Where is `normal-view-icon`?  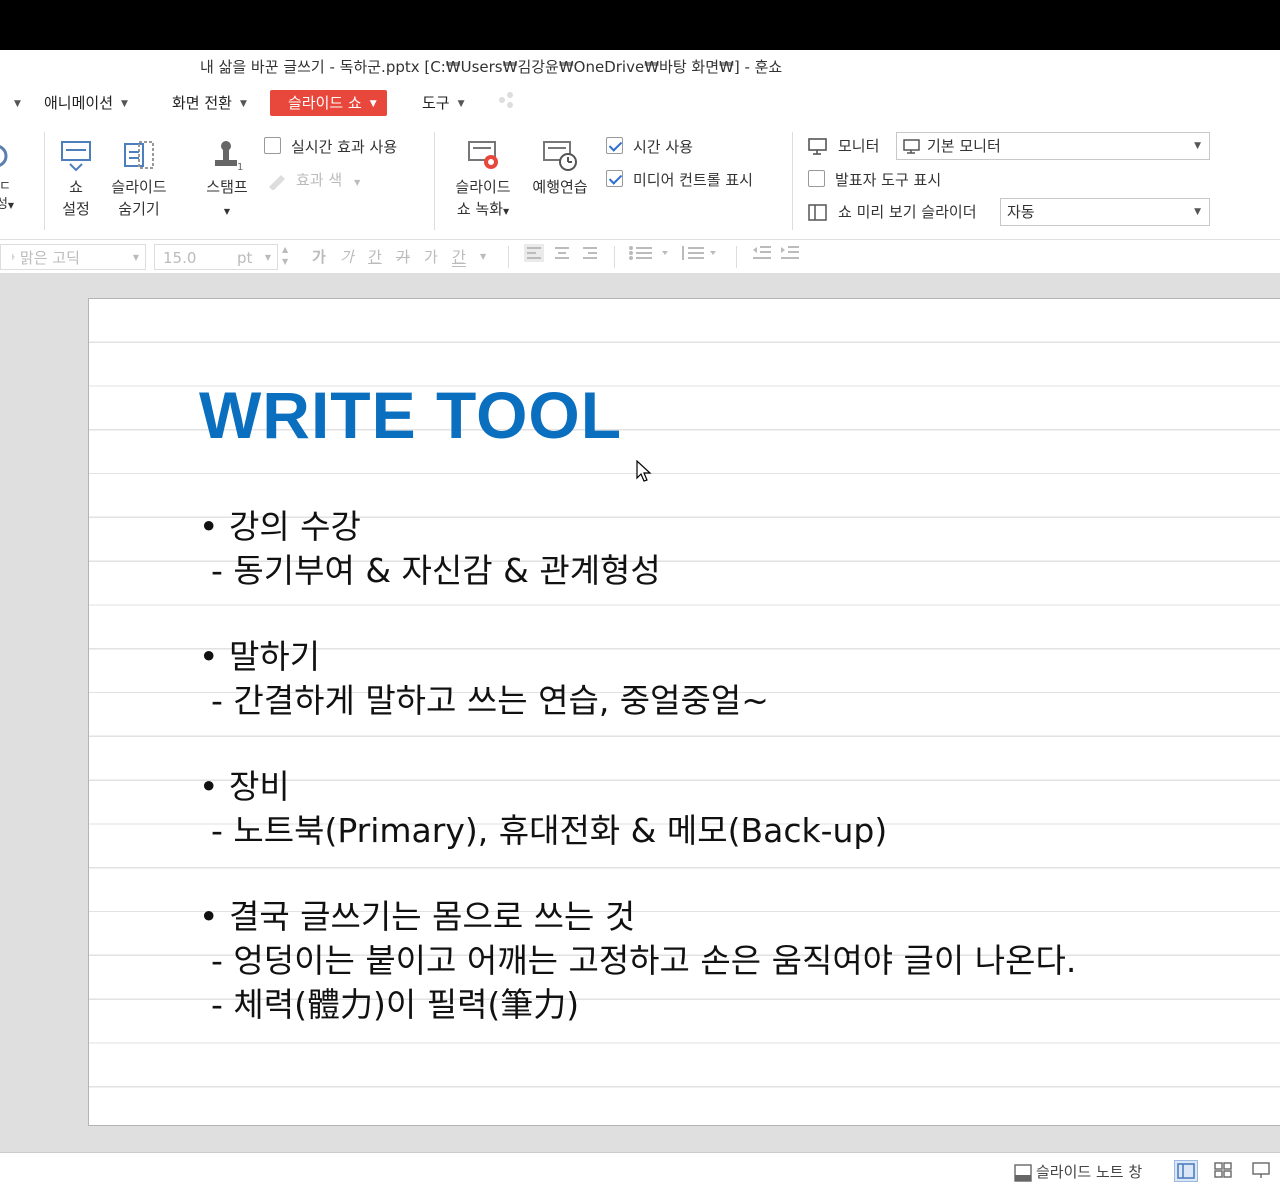
normal-view-icon is located at coordinates (1186, 1171).